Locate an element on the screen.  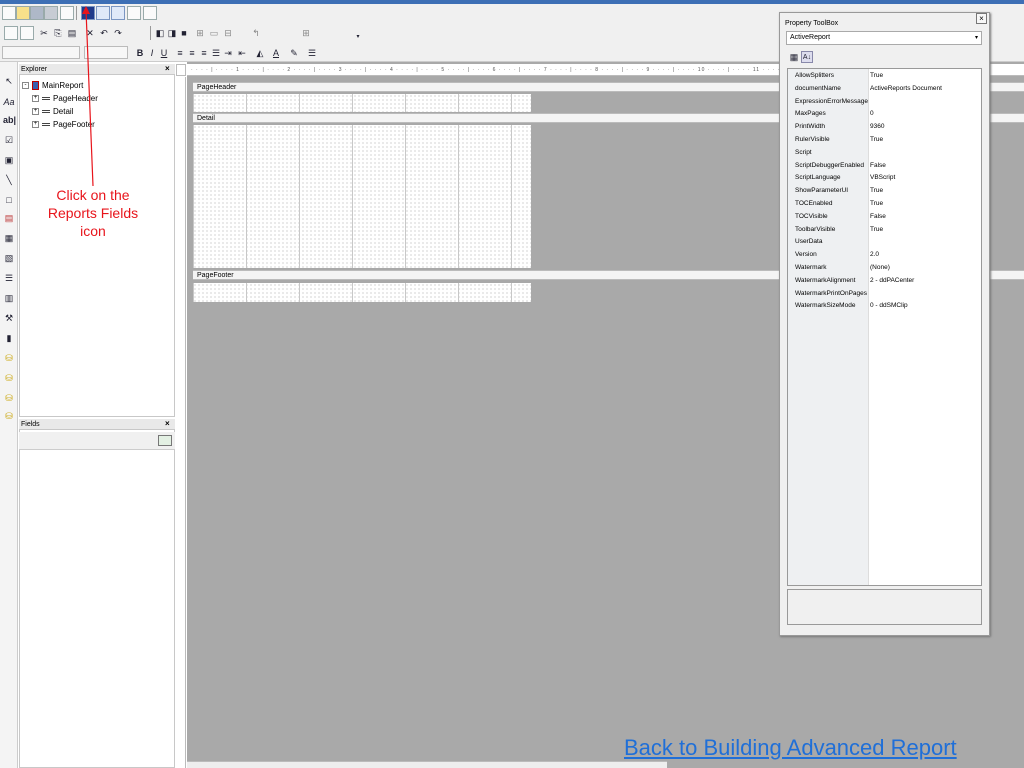
property-row: WatermarkSizeMode 0 - ddSMClip is located at coordinates (887, 306).